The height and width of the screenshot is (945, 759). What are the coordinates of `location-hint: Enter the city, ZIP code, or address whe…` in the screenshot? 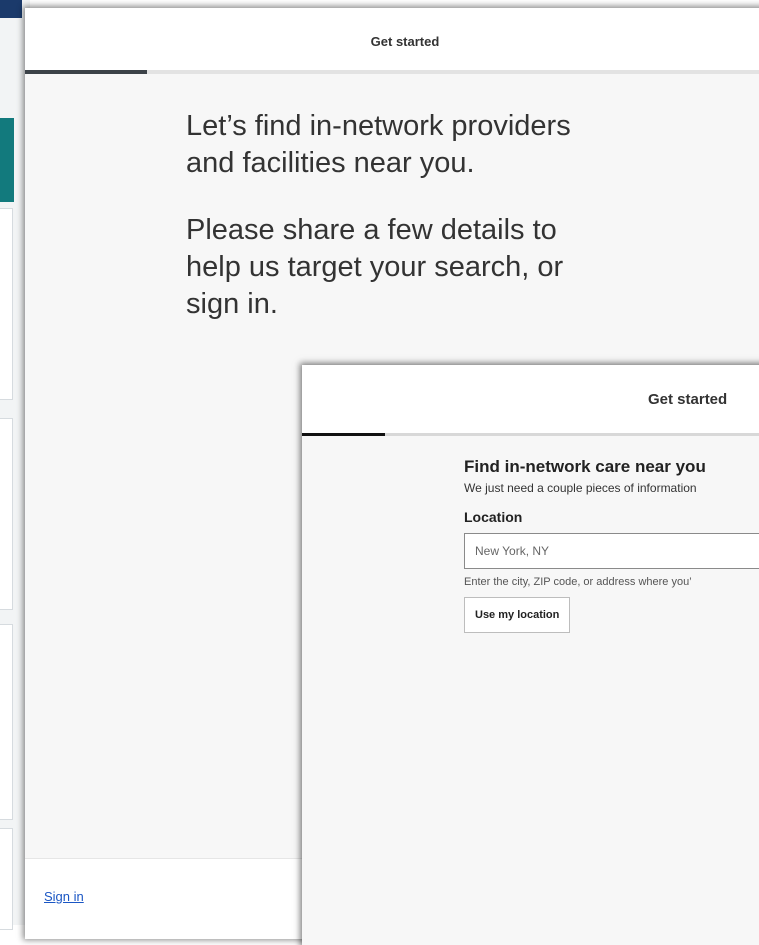 It's located at (578, 582).